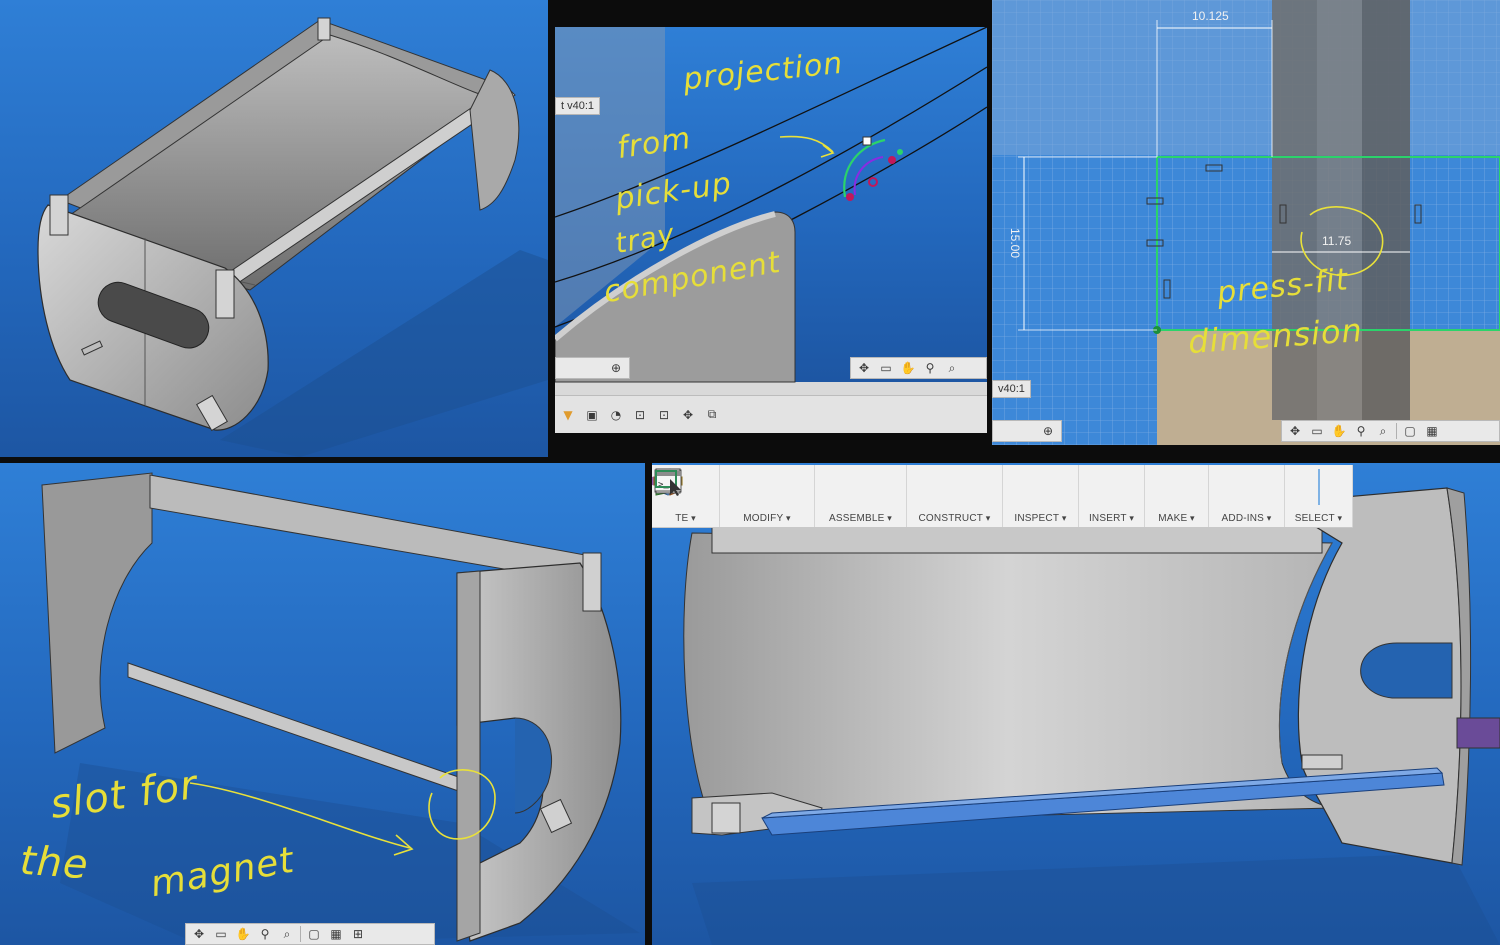  What do you see at coordinates (1111, 518) in the screenshot?
I see `toolbar-label-insert: INSERT` at bounding box center [1111, 518].